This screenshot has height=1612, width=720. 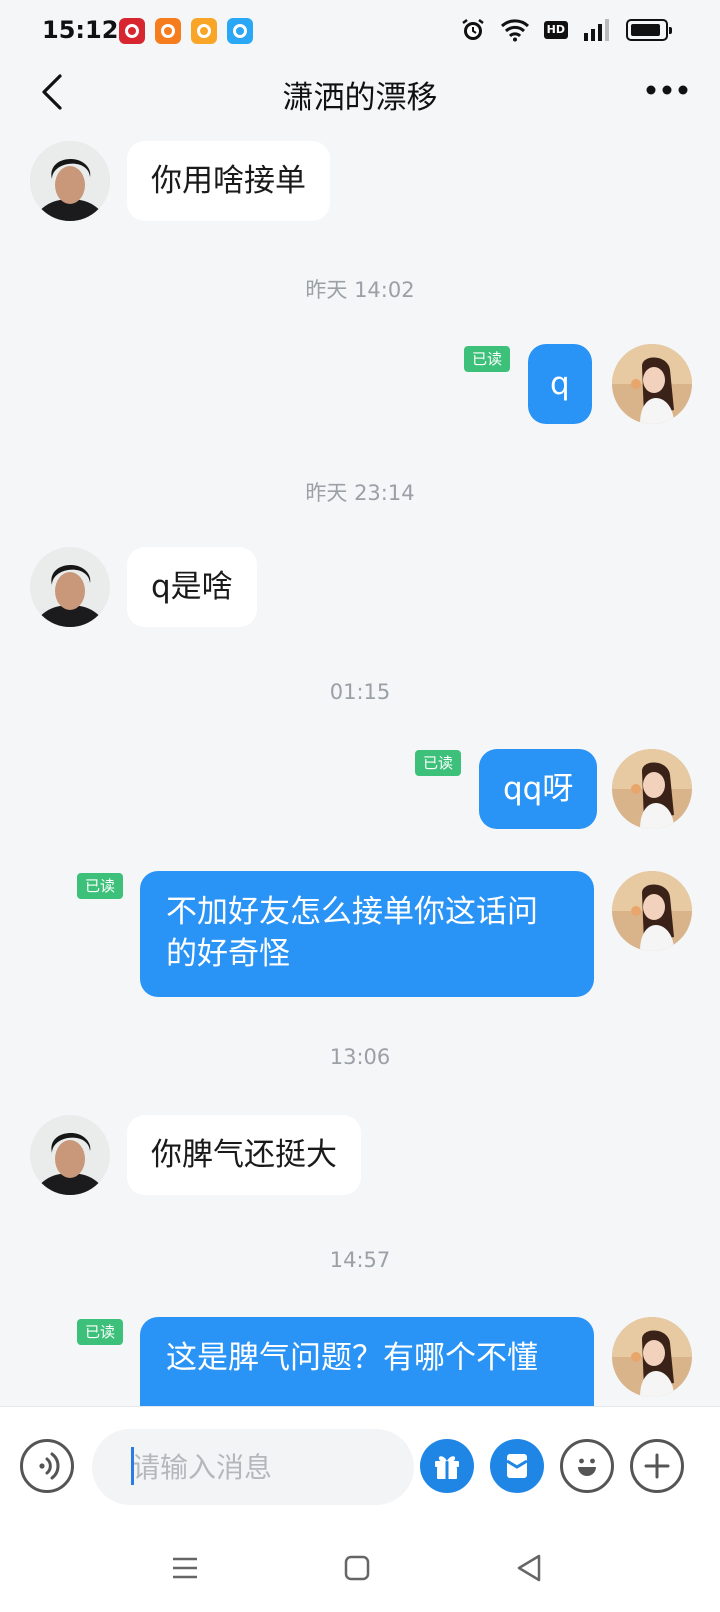 I want to click on emoji-button, so click(x=587, y=1466).